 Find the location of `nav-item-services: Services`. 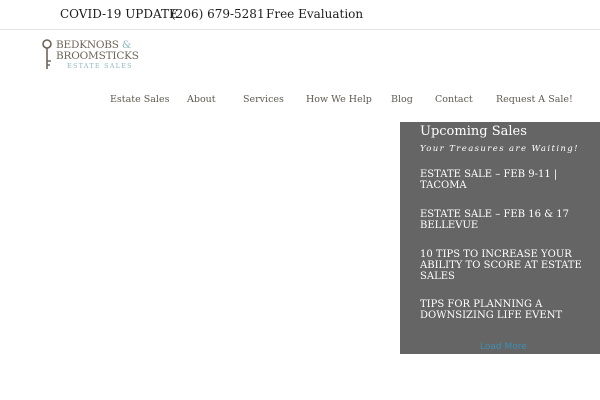

nav-item-services: Services is located at coordinates (263, 99).